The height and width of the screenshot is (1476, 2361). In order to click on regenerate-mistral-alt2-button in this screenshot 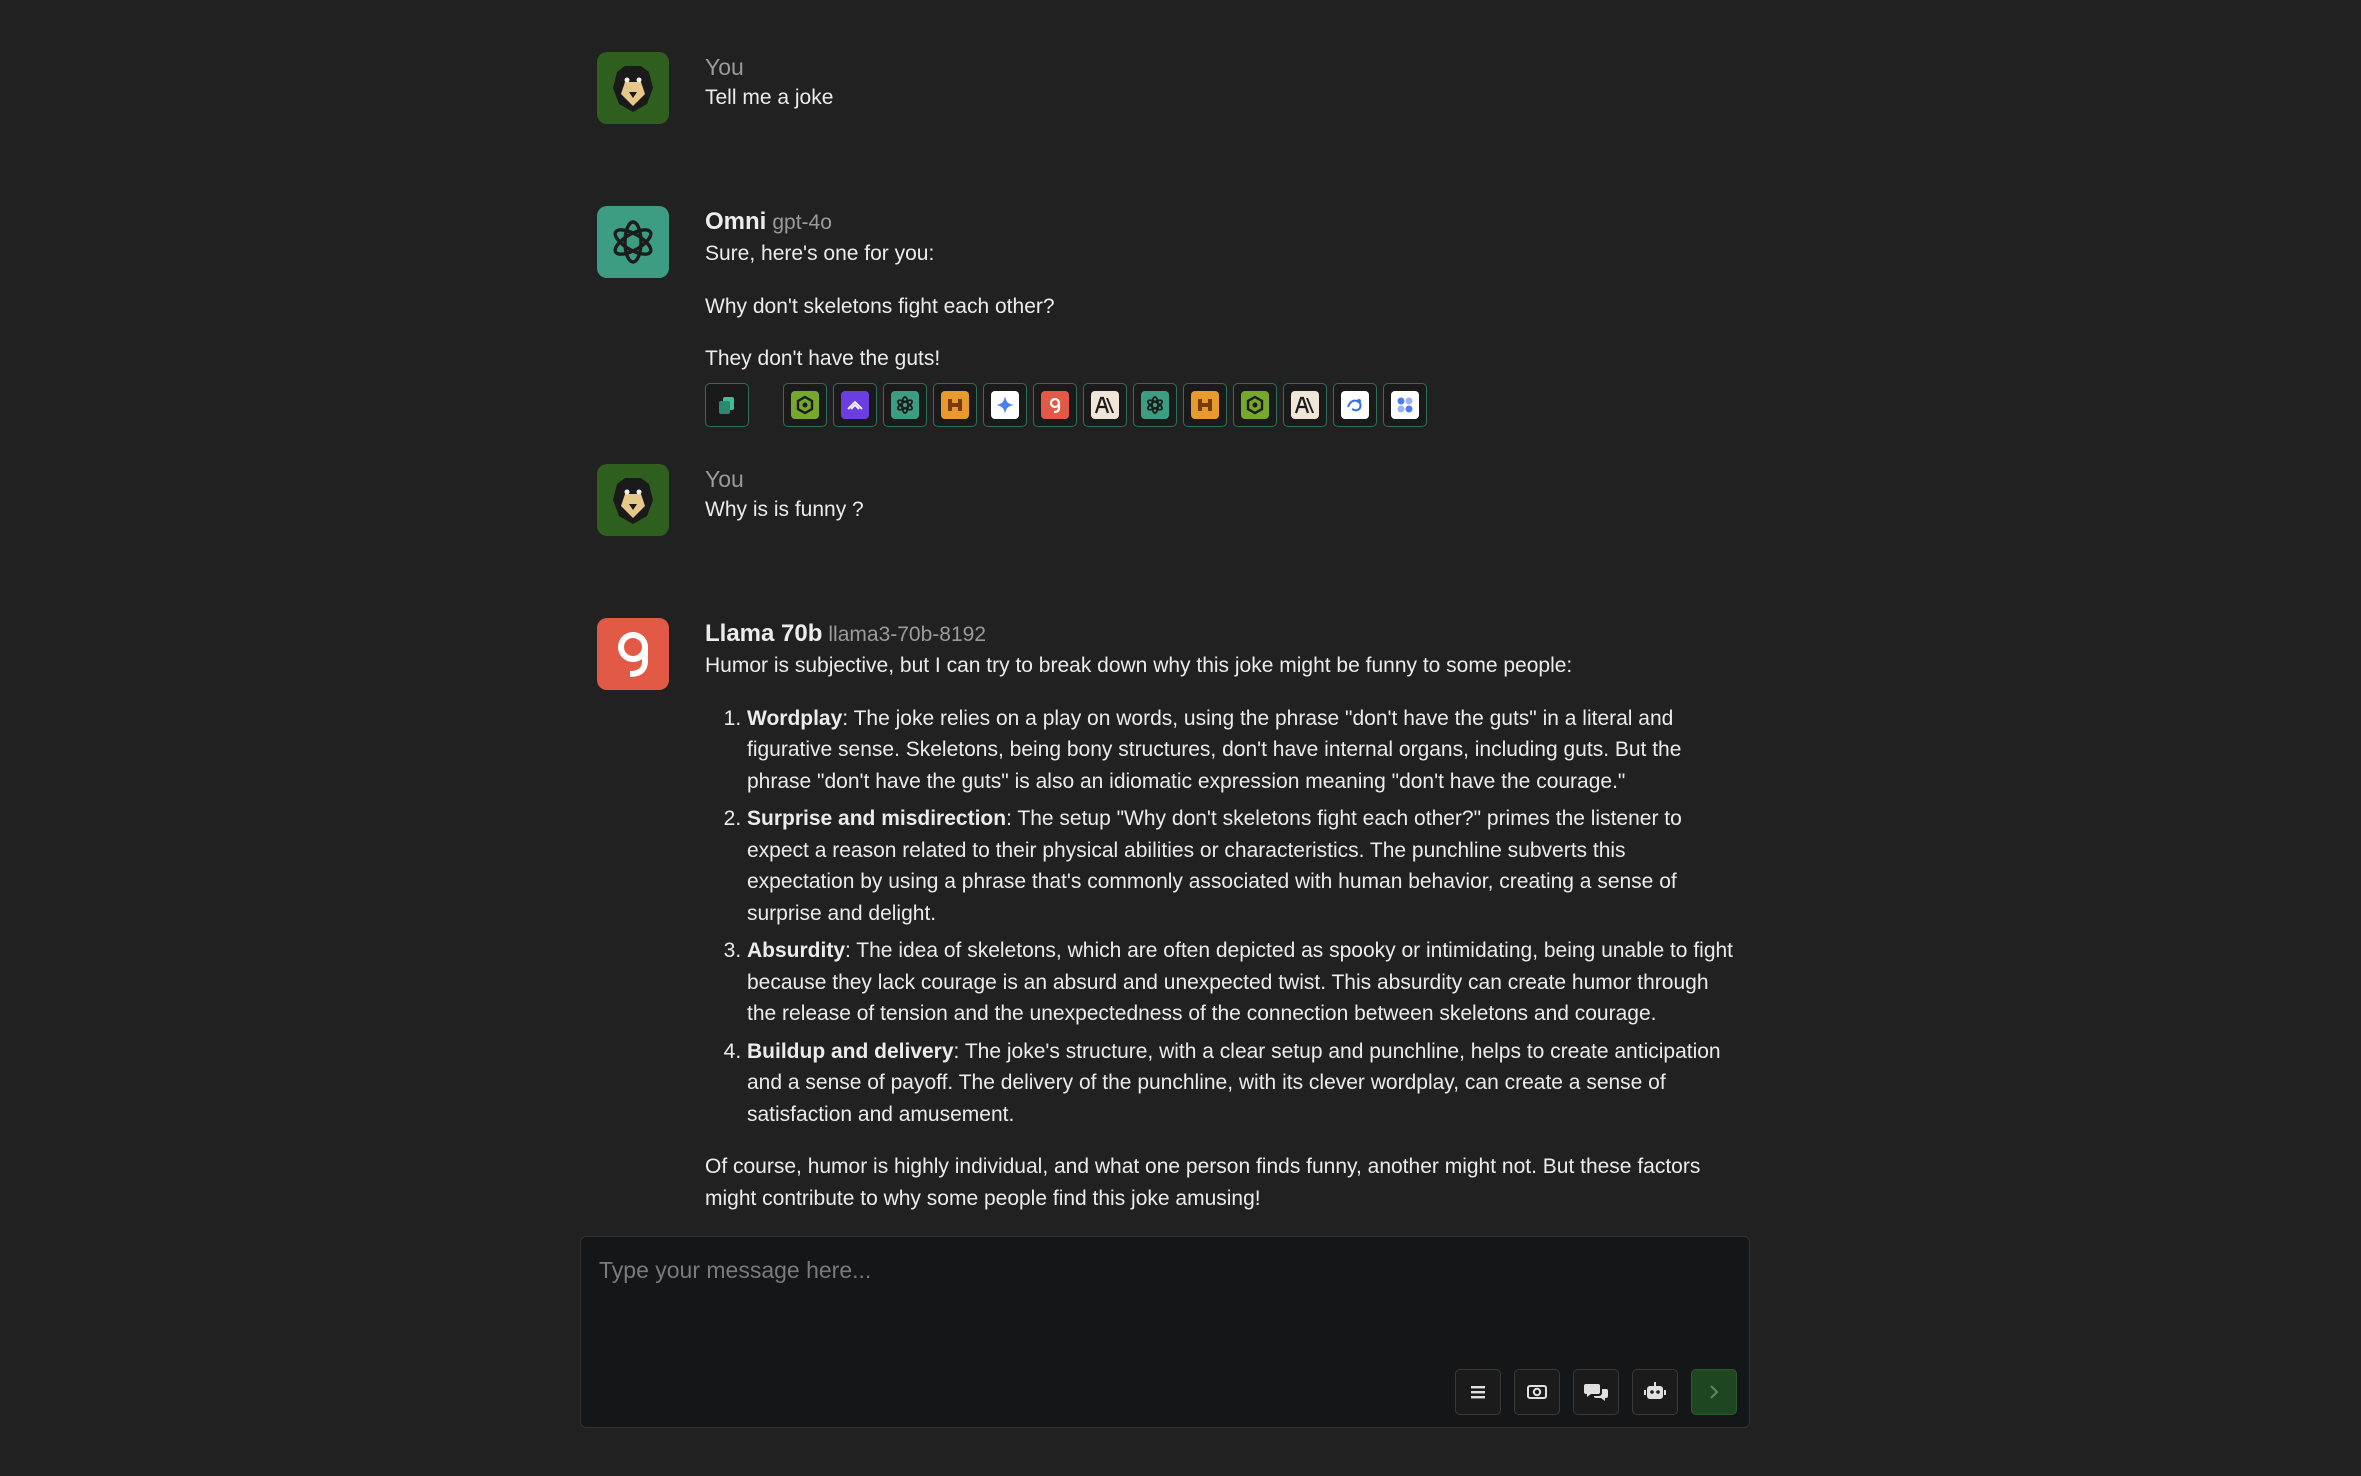, I will do `click(1205, 404)`.